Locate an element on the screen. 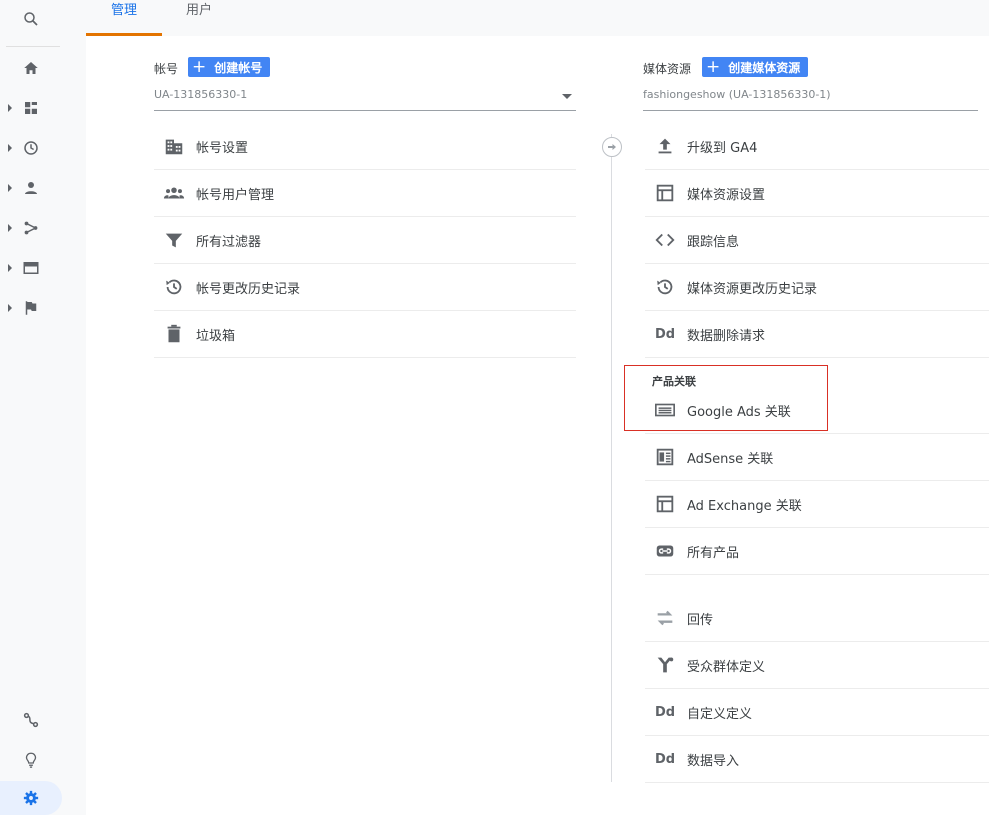 The width and height of the screenshot is (989, 815). account-column-title: 帐号 is located at coordinates (166, 69).